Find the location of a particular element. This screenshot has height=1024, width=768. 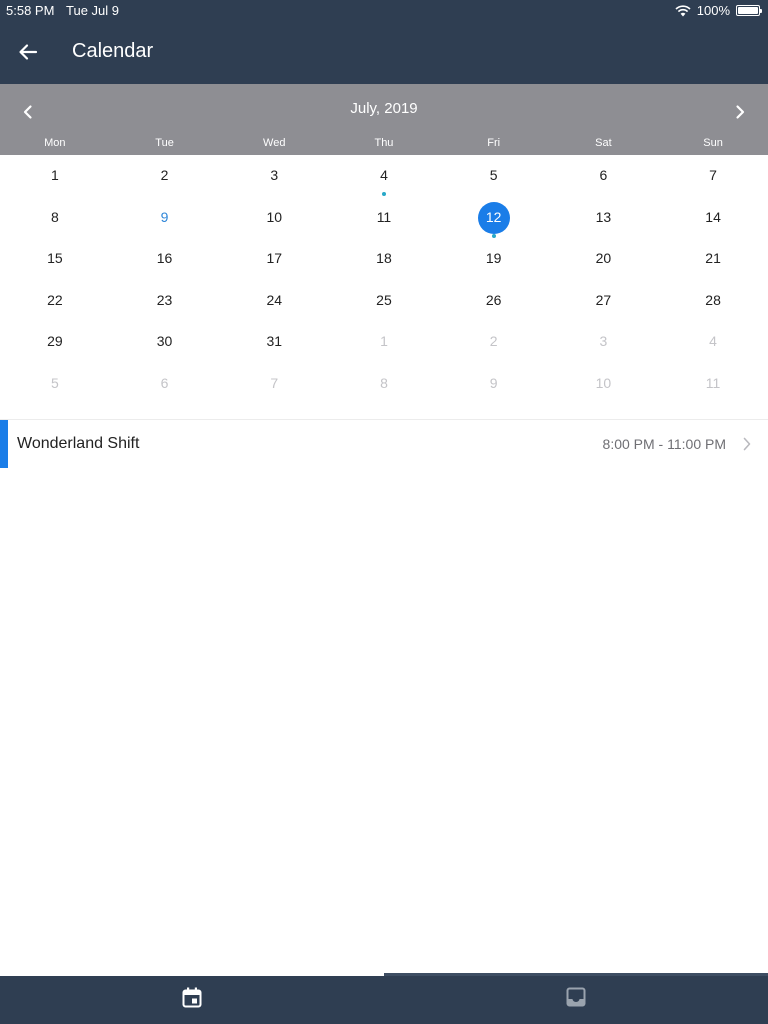

day-cell: 25 is located at coordinates (384, 301).